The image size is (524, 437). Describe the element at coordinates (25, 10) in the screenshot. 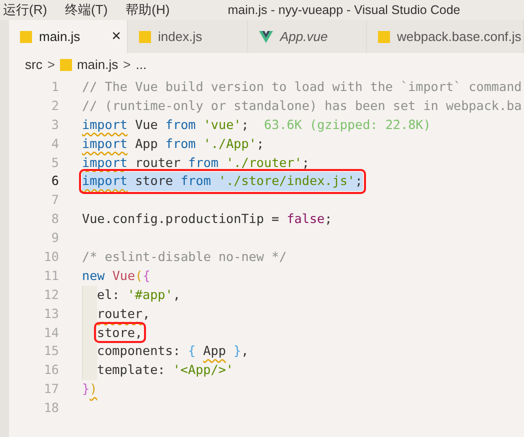

I see `menu-item: 运行(R)` at that location.